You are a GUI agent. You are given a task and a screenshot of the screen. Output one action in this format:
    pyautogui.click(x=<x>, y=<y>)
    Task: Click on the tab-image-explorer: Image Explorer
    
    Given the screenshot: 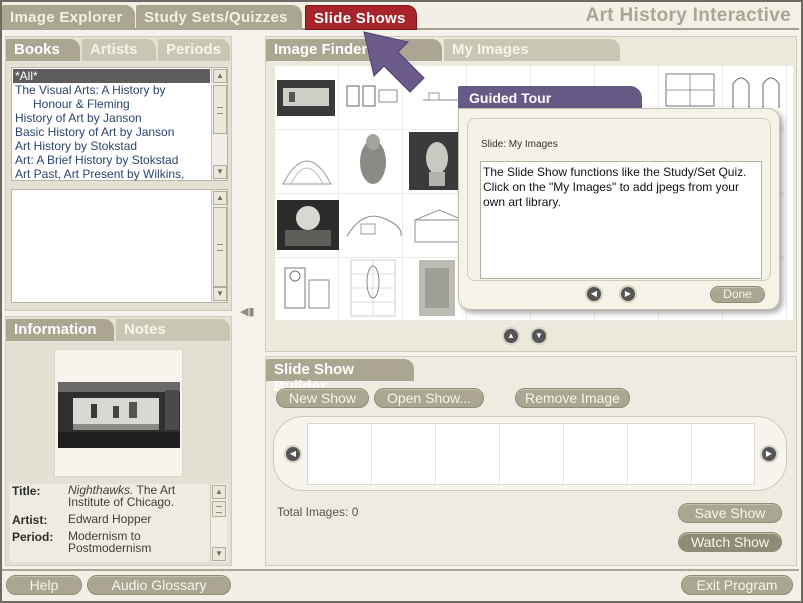 What is the action you would take?
    pyautogui.click(x=68, y=17)
    